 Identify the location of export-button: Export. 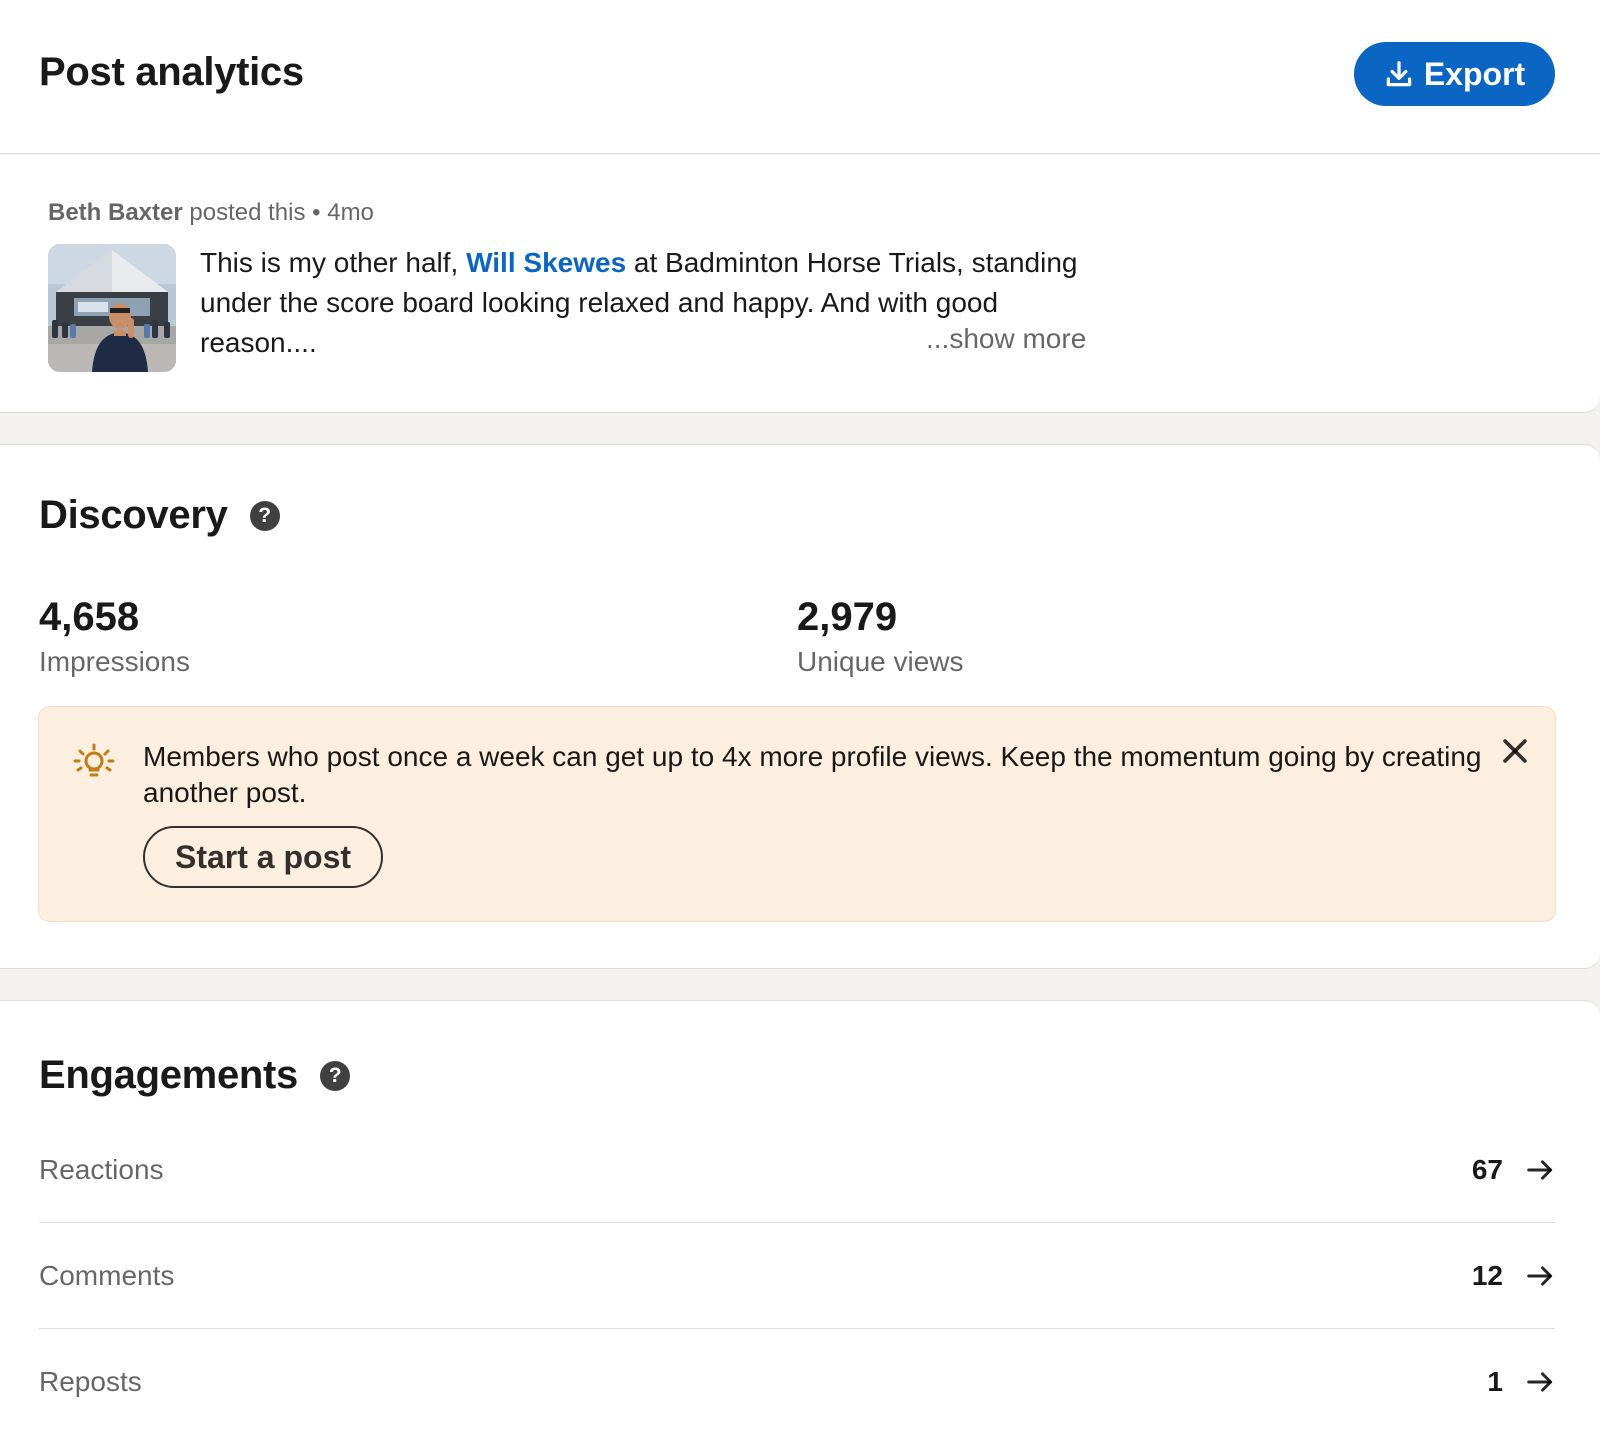
(1454, 74).